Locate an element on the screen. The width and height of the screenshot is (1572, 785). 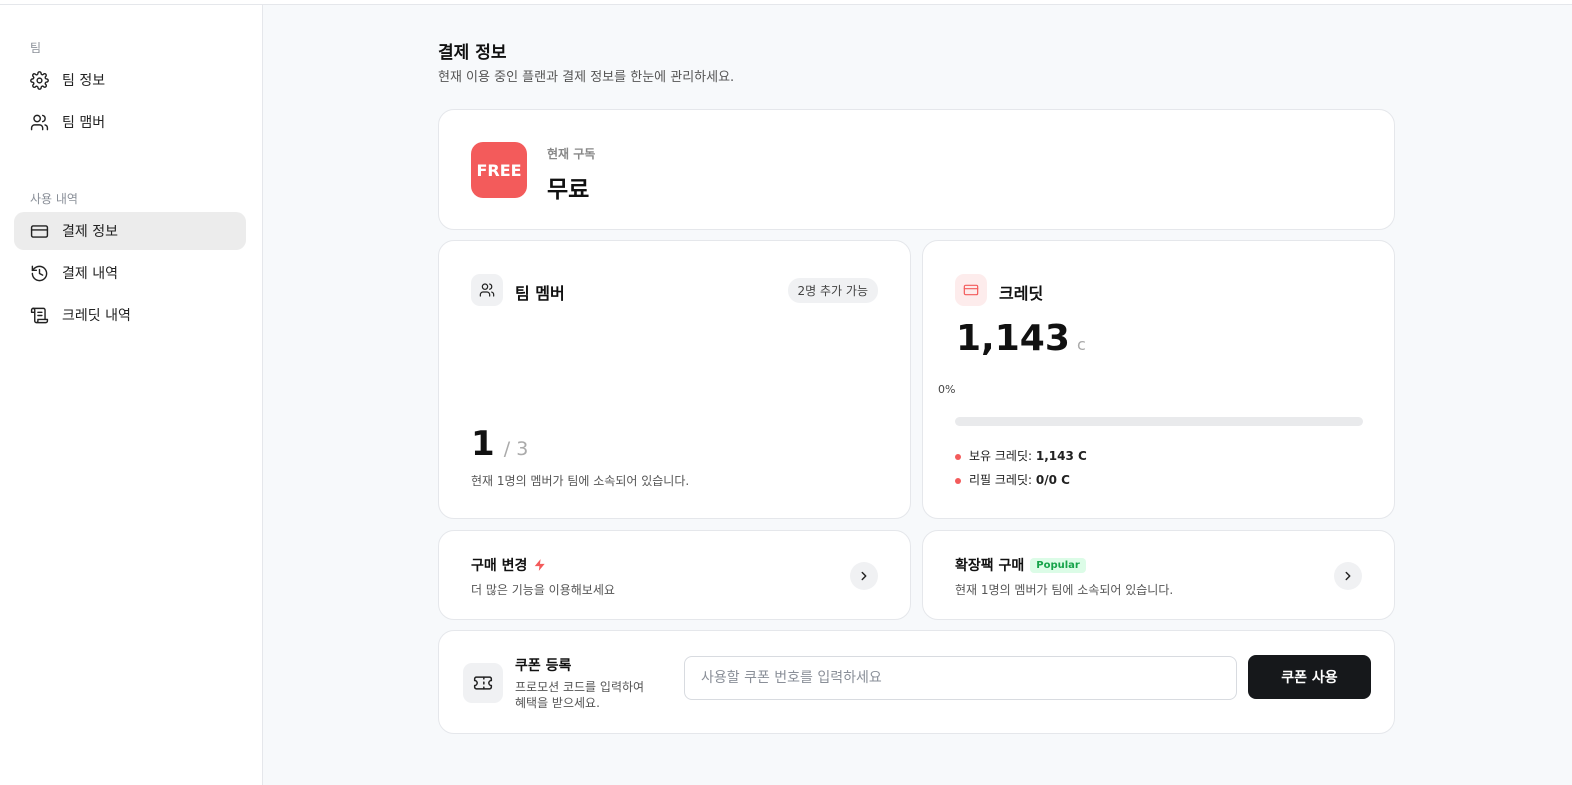
expansion-title-row: 확장팩 구매 Popular is located at coordinates (1020, 565).